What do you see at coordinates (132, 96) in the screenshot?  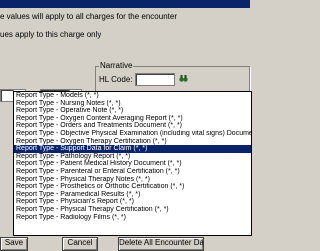 I see `list-item: Report Type - Models (*, *)` at bounding box center [132, 96].